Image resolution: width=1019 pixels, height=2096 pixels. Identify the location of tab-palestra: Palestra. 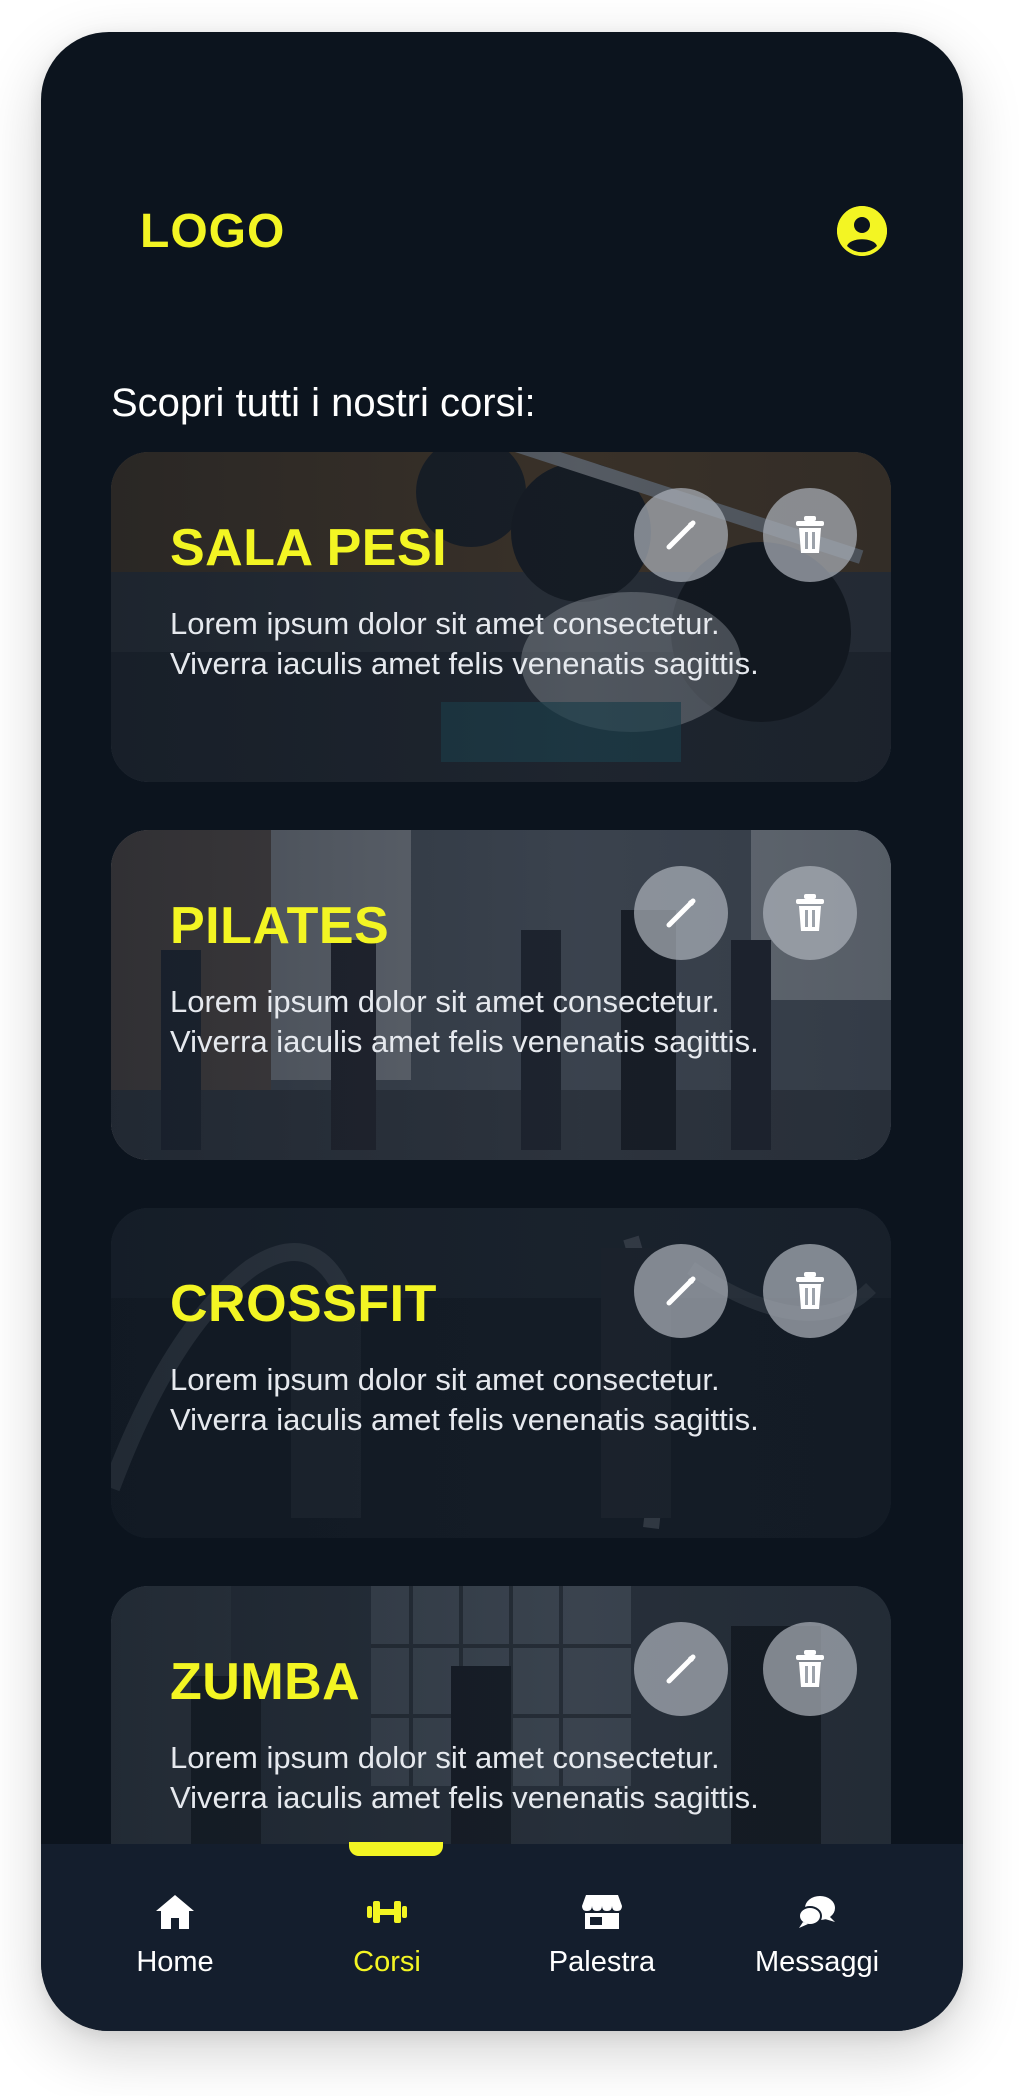
(602, 1937).